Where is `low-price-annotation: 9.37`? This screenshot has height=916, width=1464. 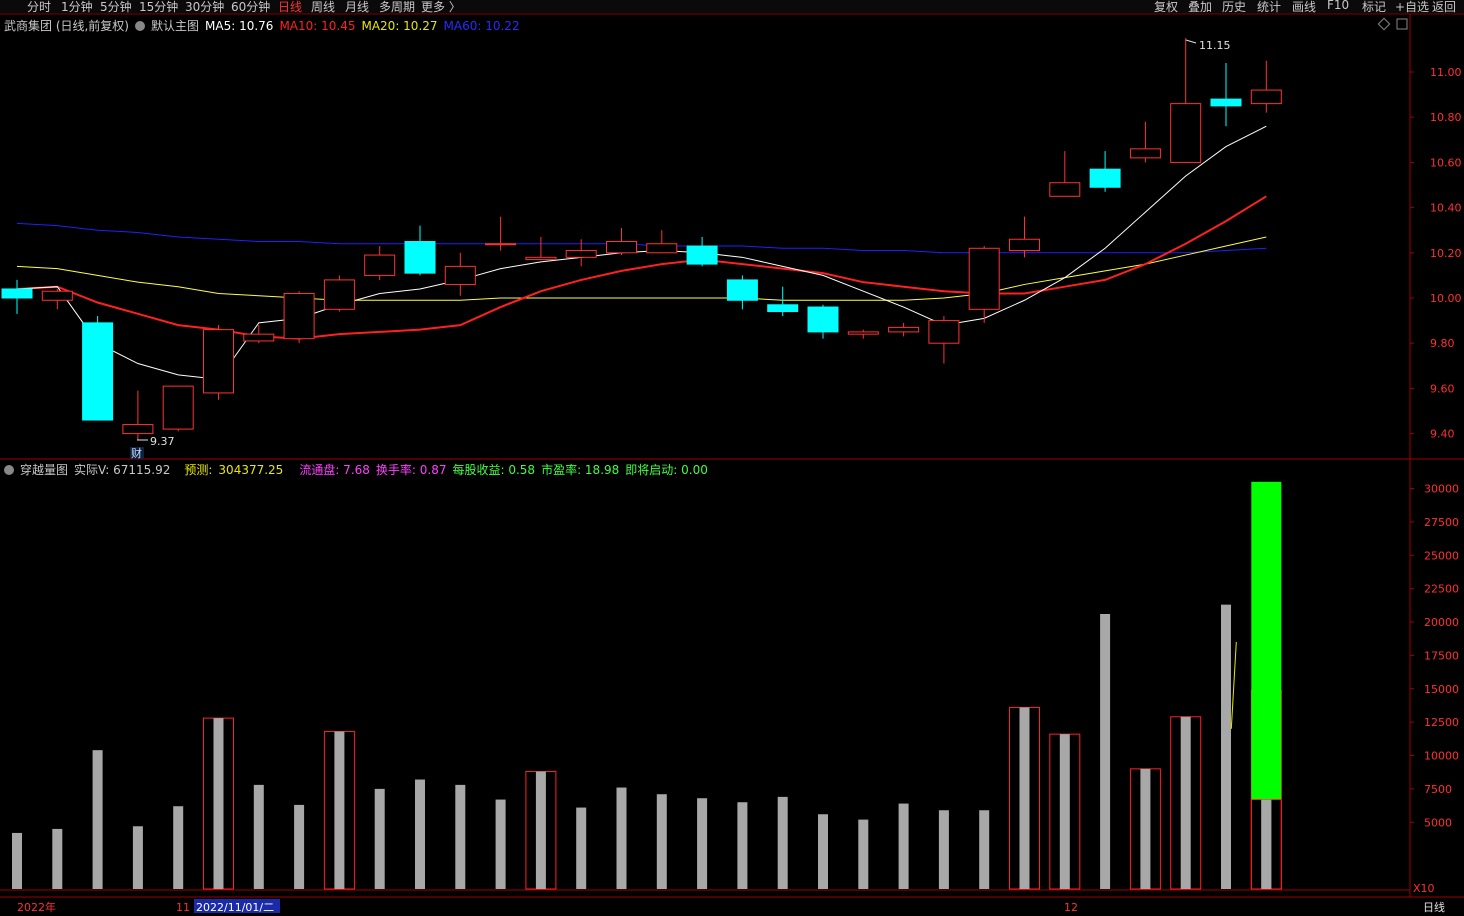
low-price-annotation: 9.37 is located at coordinates (162, 441).